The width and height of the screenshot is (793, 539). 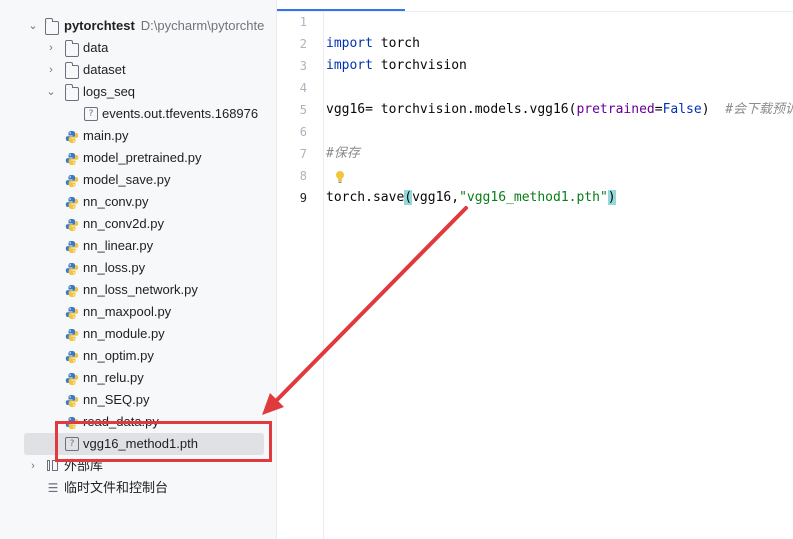 I want to click on code-token: vgg16,, so click(x=436, y=197).